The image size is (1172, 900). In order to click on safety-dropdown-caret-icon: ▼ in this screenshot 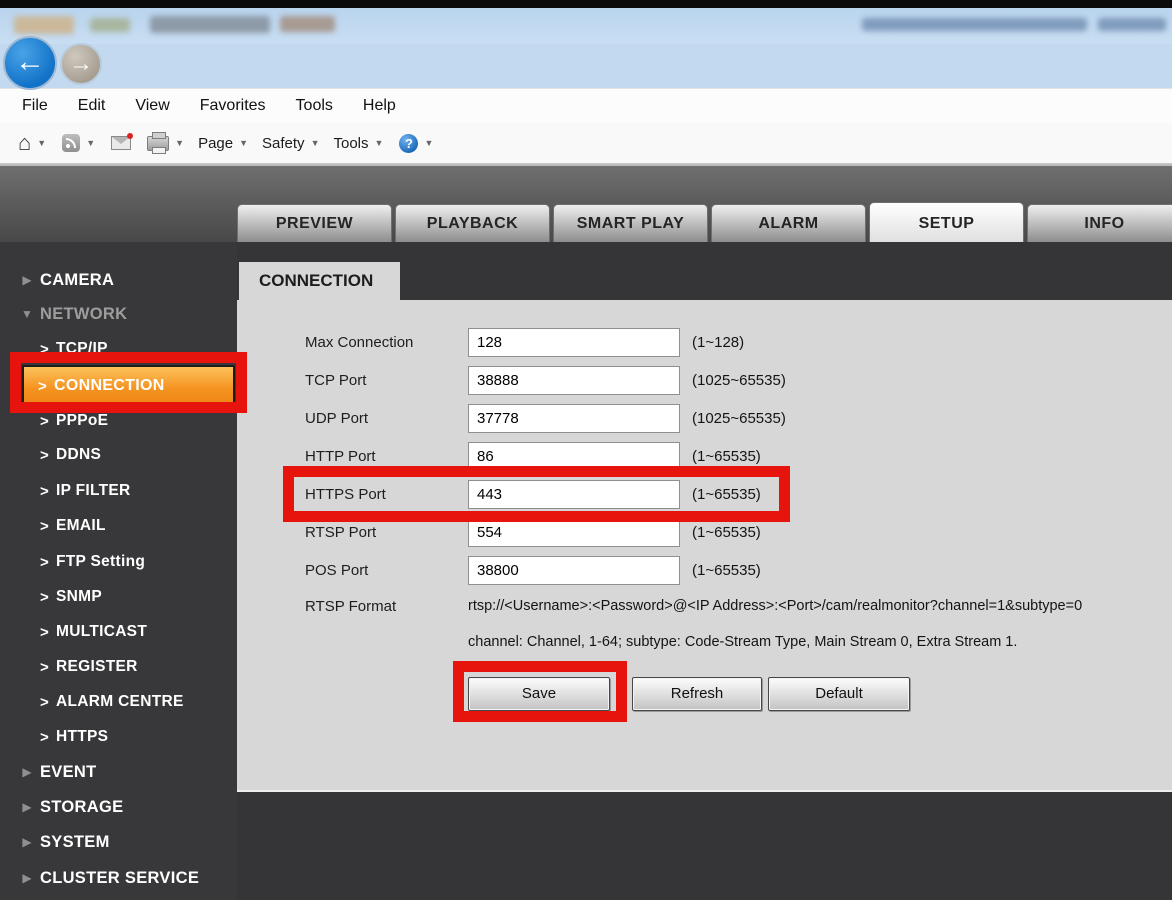, I will do `click(315, 143)`.